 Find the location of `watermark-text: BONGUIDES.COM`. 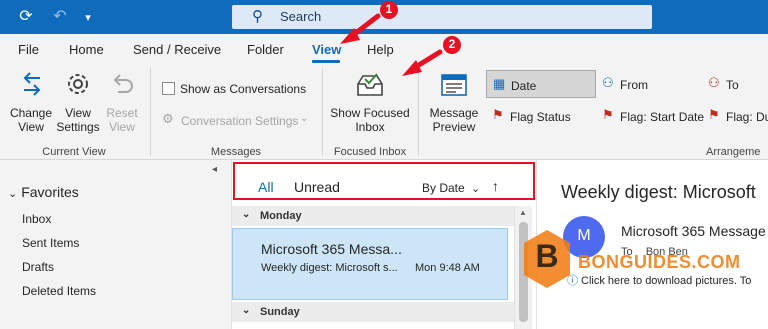

watermark-text: BONGUIDES.COM is located at coordinates (659, 262).